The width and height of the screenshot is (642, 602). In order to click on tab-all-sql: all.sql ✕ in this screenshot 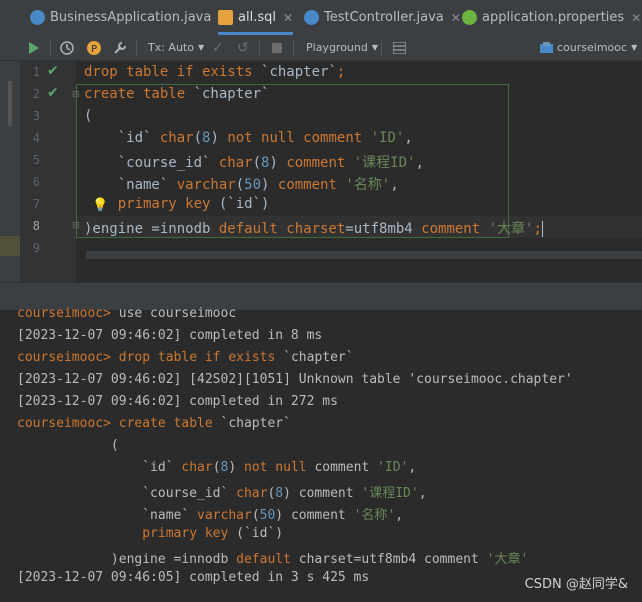, I will do `click(256, 17)`.